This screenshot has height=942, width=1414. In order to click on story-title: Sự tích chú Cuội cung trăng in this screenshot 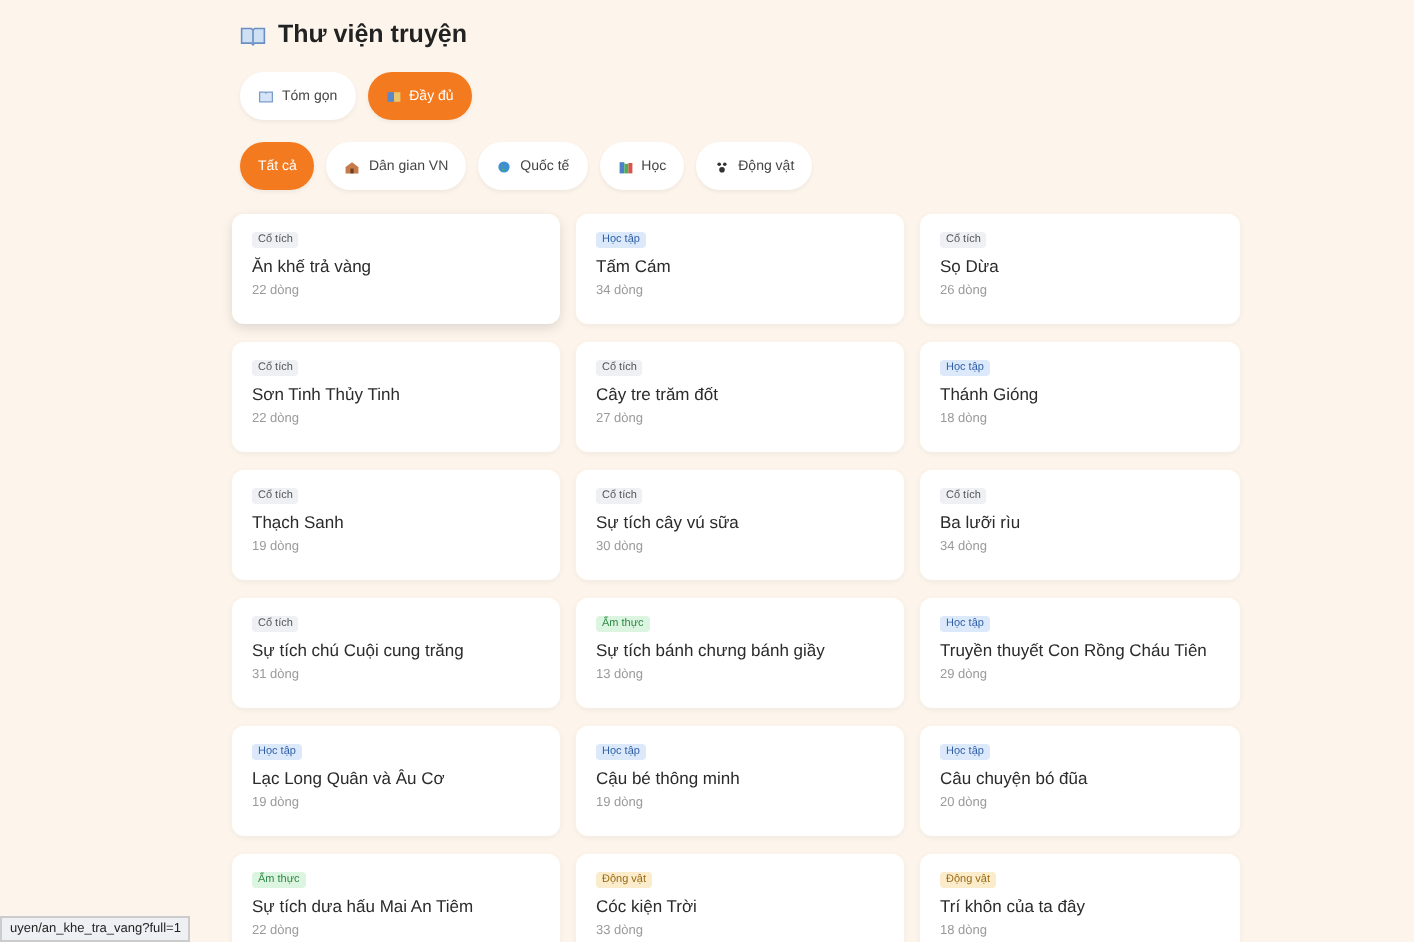, I will do `click(358, 650)`.